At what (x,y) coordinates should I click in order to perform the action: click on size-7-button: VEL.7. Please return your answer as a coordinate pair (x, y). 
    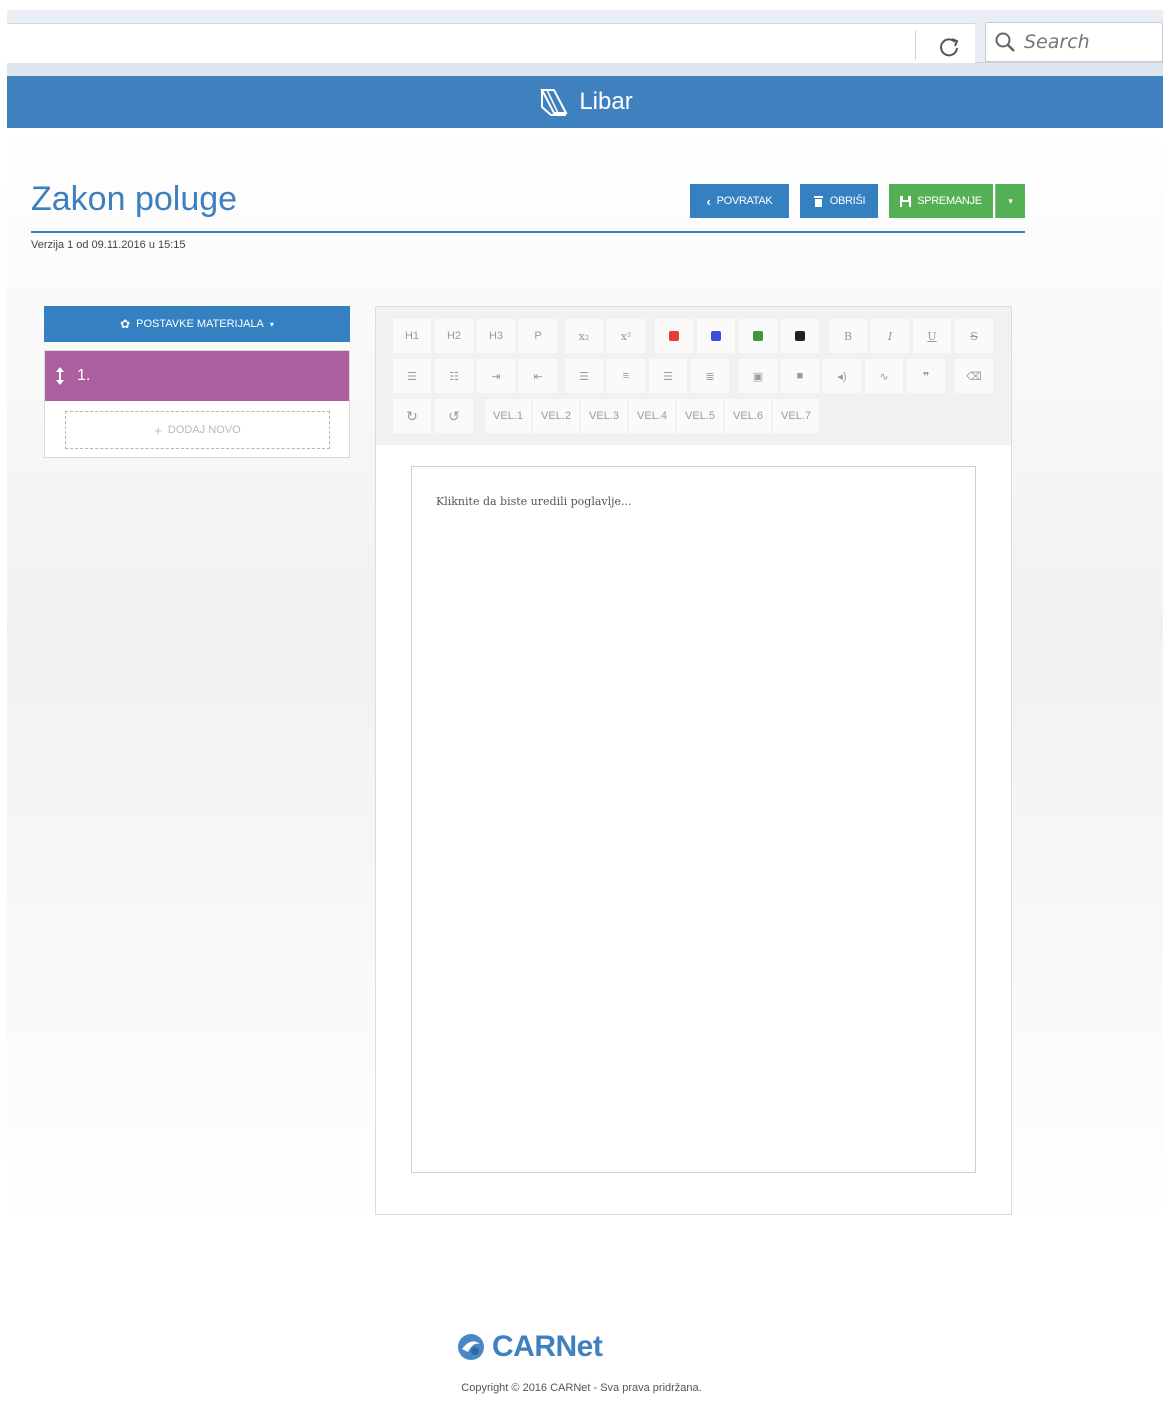
    Looking at the image, I should click on (796, 416).